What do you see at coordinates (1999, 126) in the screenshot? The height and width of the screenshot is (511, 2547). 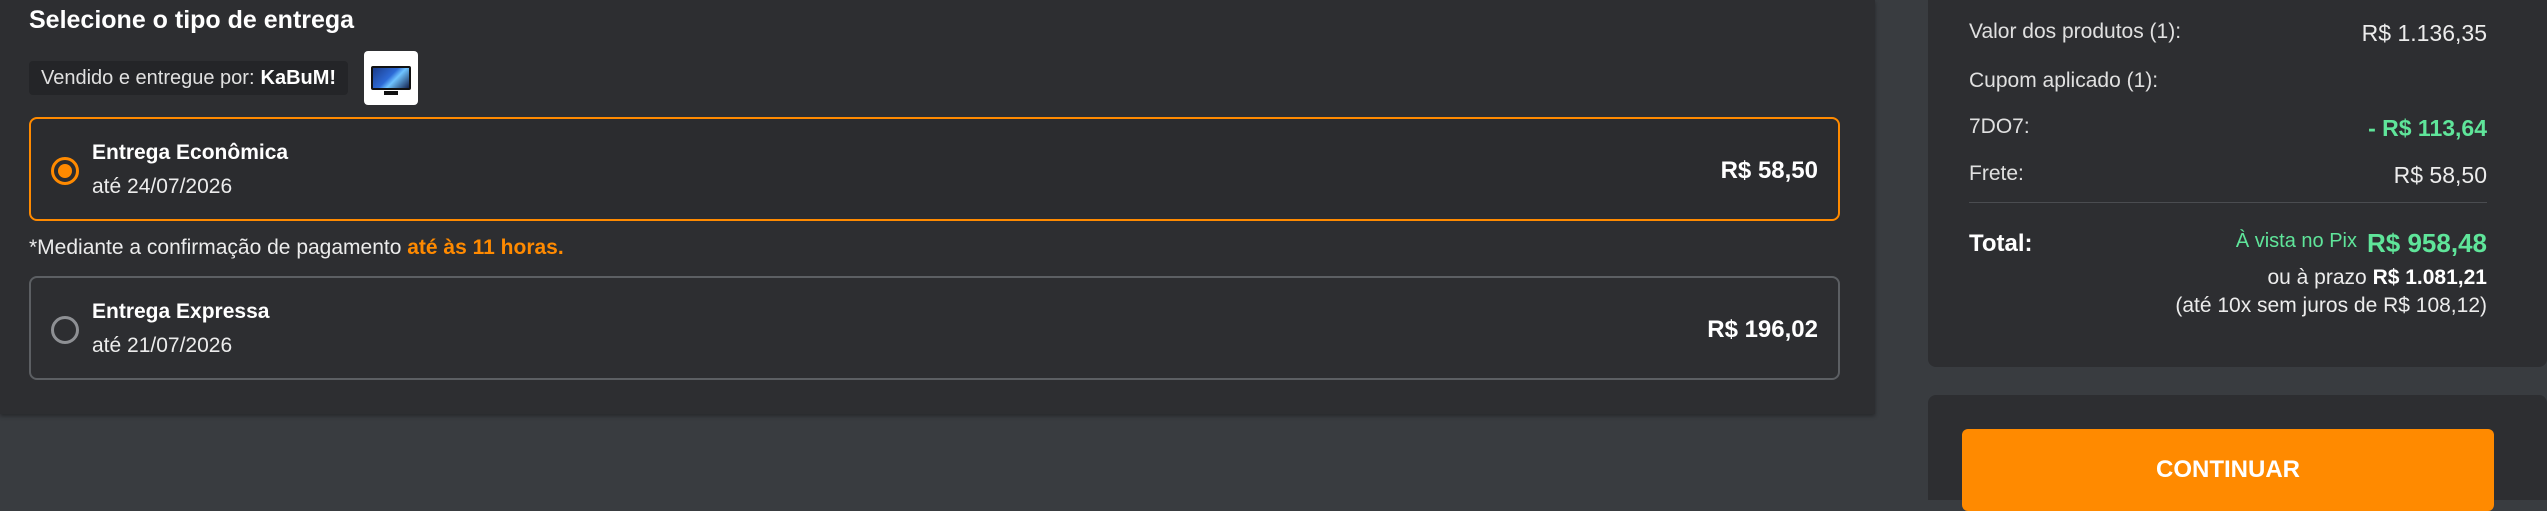 I see `coupon-code: 7DO7:` at bounding box center [1999, 126].